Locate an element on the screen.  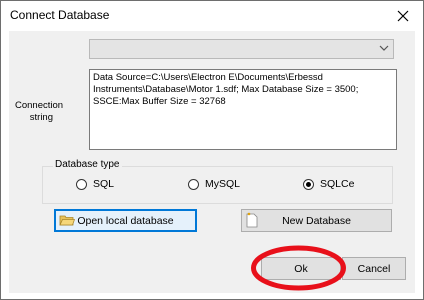
open-local-database-button: Open local database is located at coordinates (125, 220).